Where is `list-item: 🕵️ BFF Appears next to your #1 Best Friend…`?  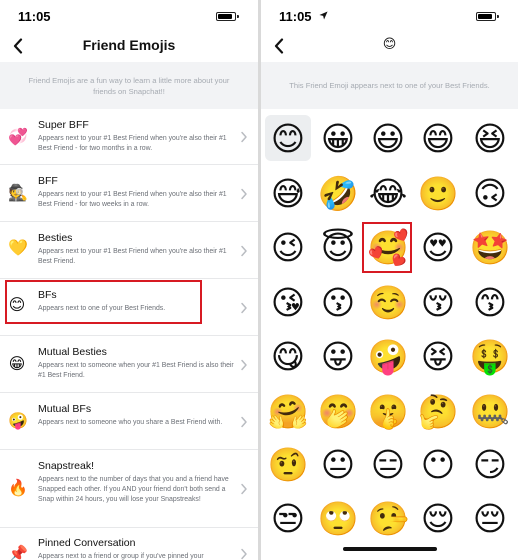 list-item: 🕵️ BFF Appears next to your #1 Best Friend… is located at coordinates (129, 193).